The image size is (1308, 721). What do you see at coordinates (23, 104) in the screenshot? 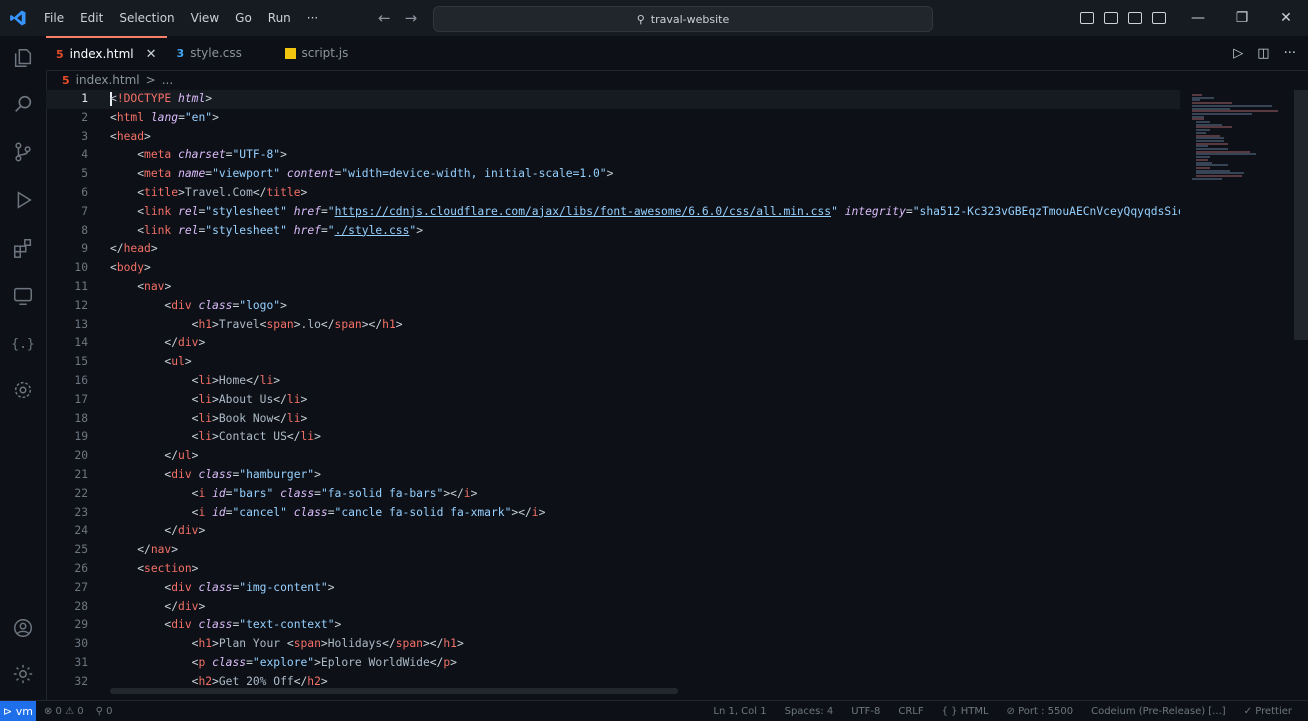
I see `search-view-icon` at bounding box center [23, 104].